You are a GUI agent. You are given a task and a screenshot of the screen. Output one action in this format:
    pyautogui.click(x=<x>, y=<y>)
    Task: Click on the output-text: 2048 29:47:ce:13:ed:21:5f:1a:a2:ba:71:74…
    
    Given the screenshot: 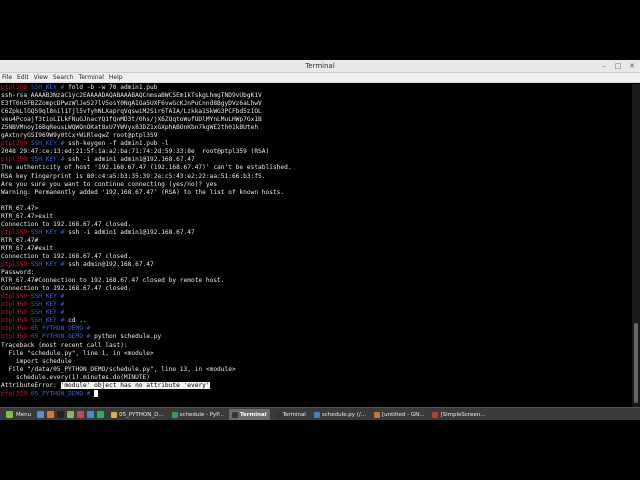 What is the action you would take?
    pyautogui.click(x=135, y=152)
    